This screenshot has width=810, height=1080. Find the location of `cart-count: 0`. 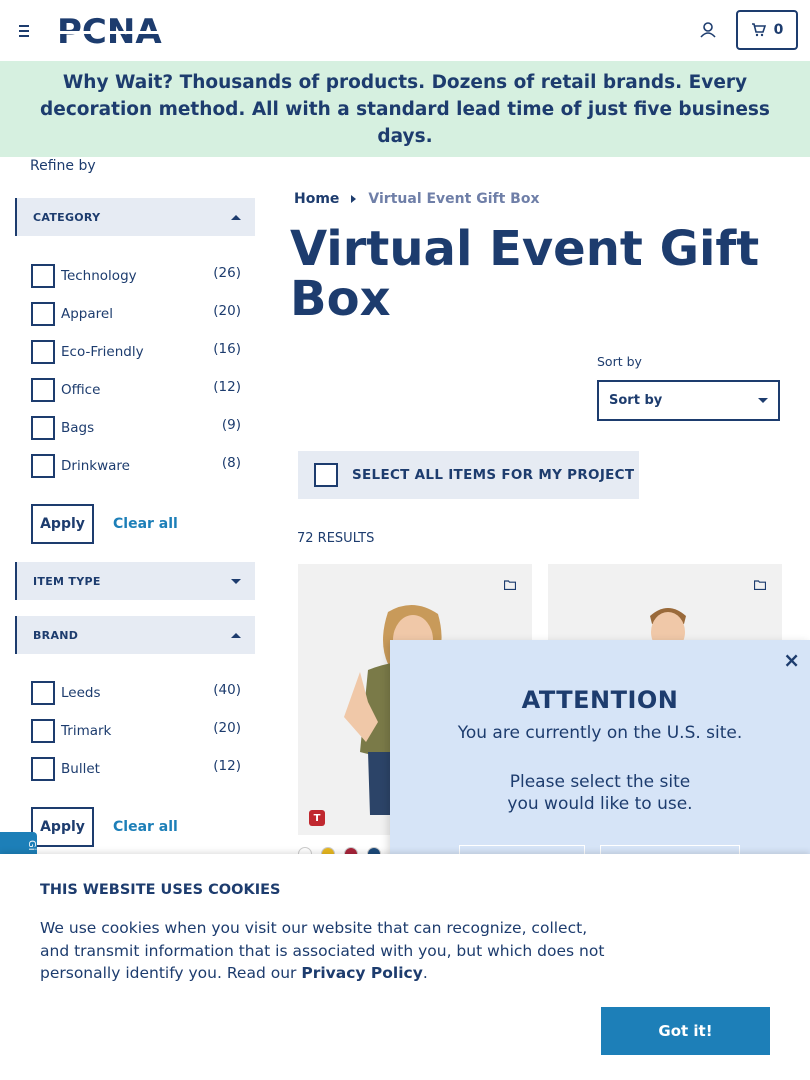

cart-count: 0 is located at coordinates (778, 30).